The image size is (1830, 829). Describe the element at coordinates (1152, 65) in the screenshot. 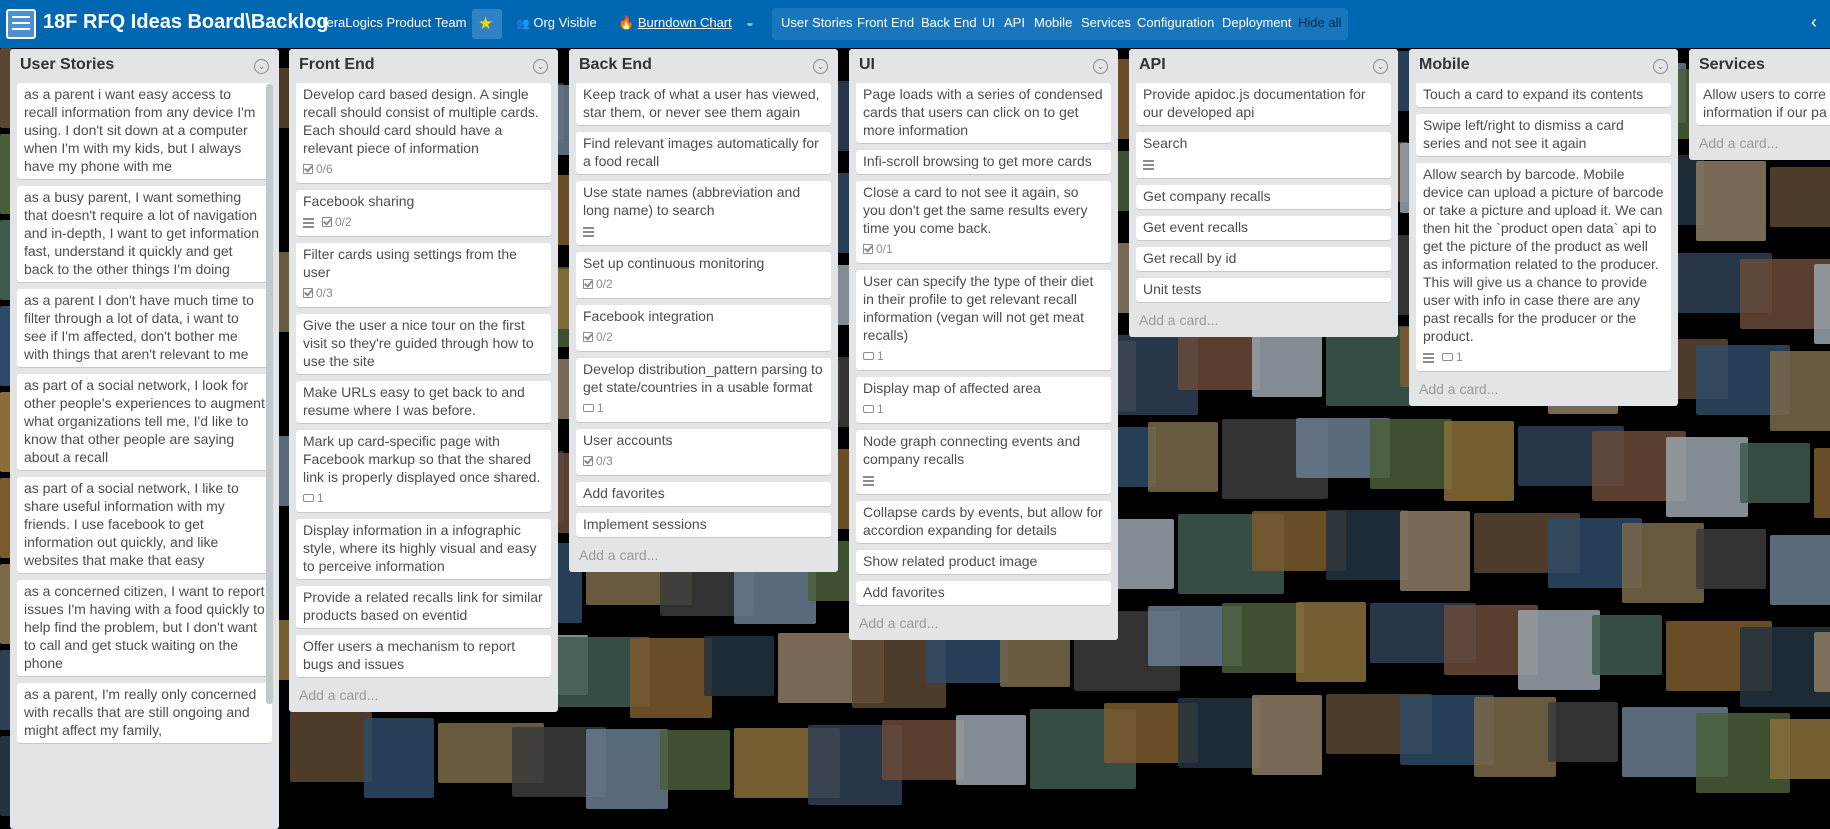

I see `list-title: API` at that location.